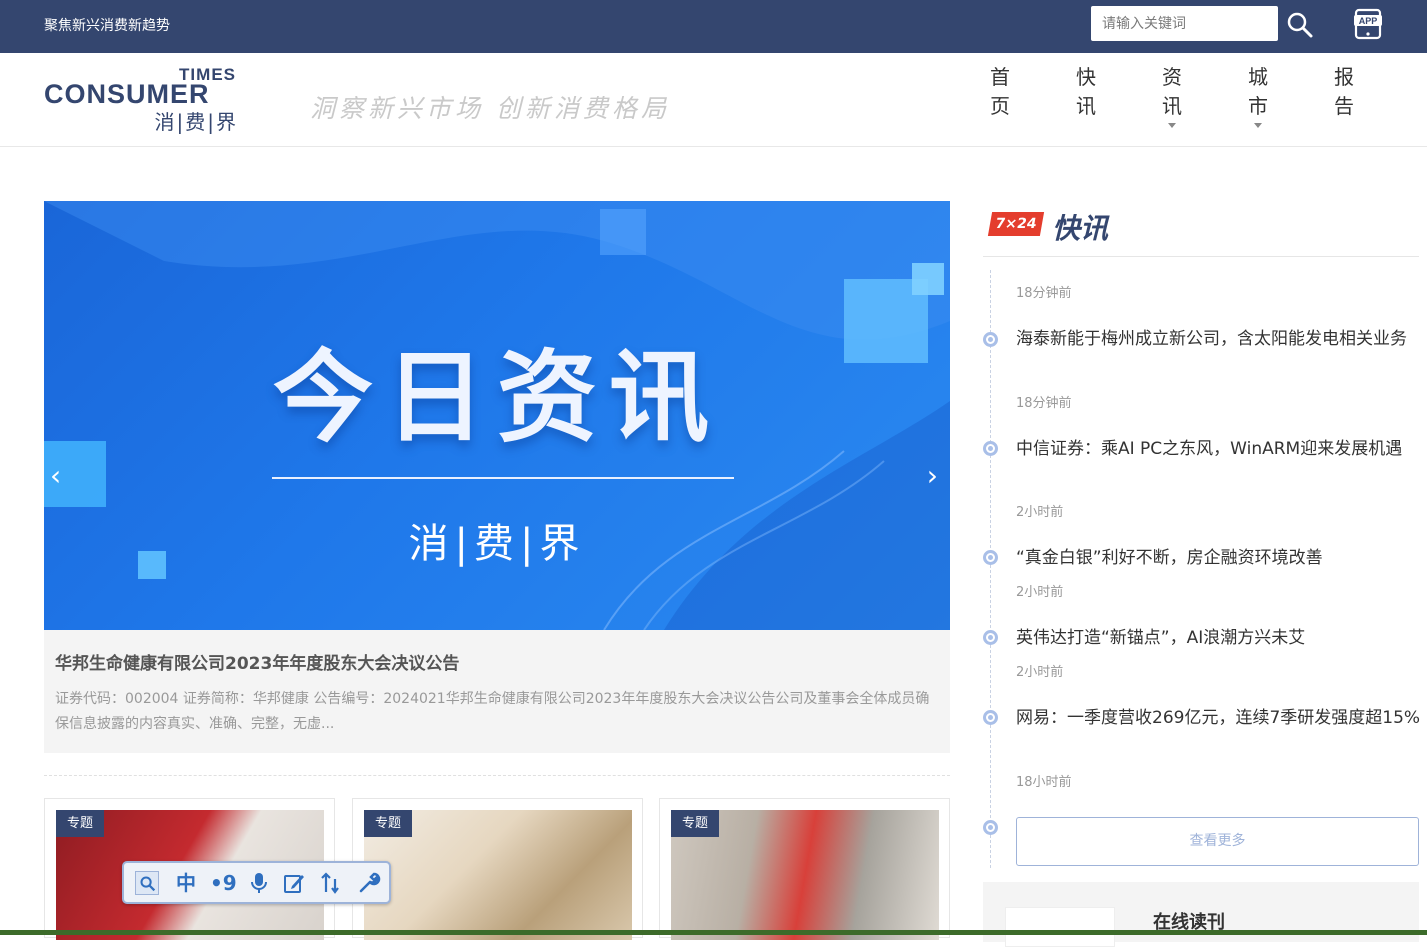  I want to click on badge-7x24: 7×24, so click(1016, 224).